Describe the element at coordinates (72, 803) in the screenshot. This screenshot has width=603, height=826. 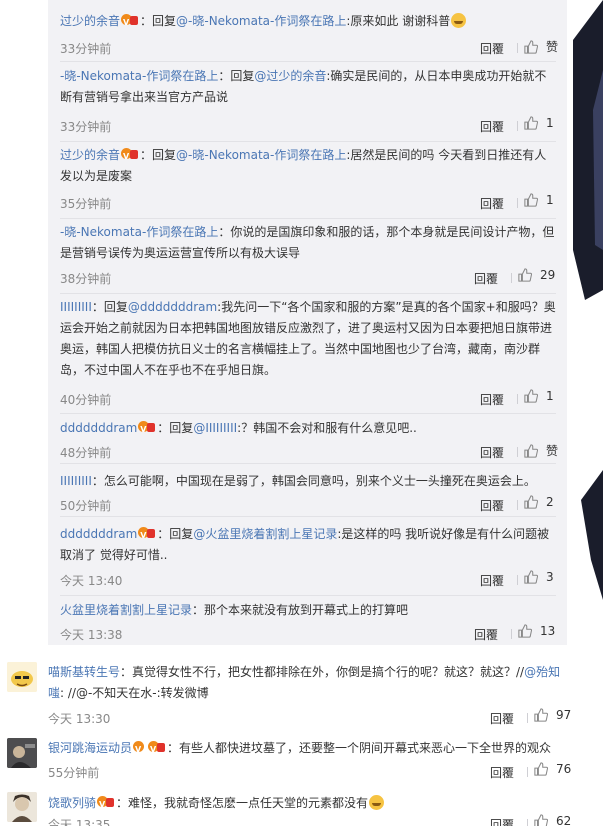
I see `comment-username: 饶歌列骑` at that location.